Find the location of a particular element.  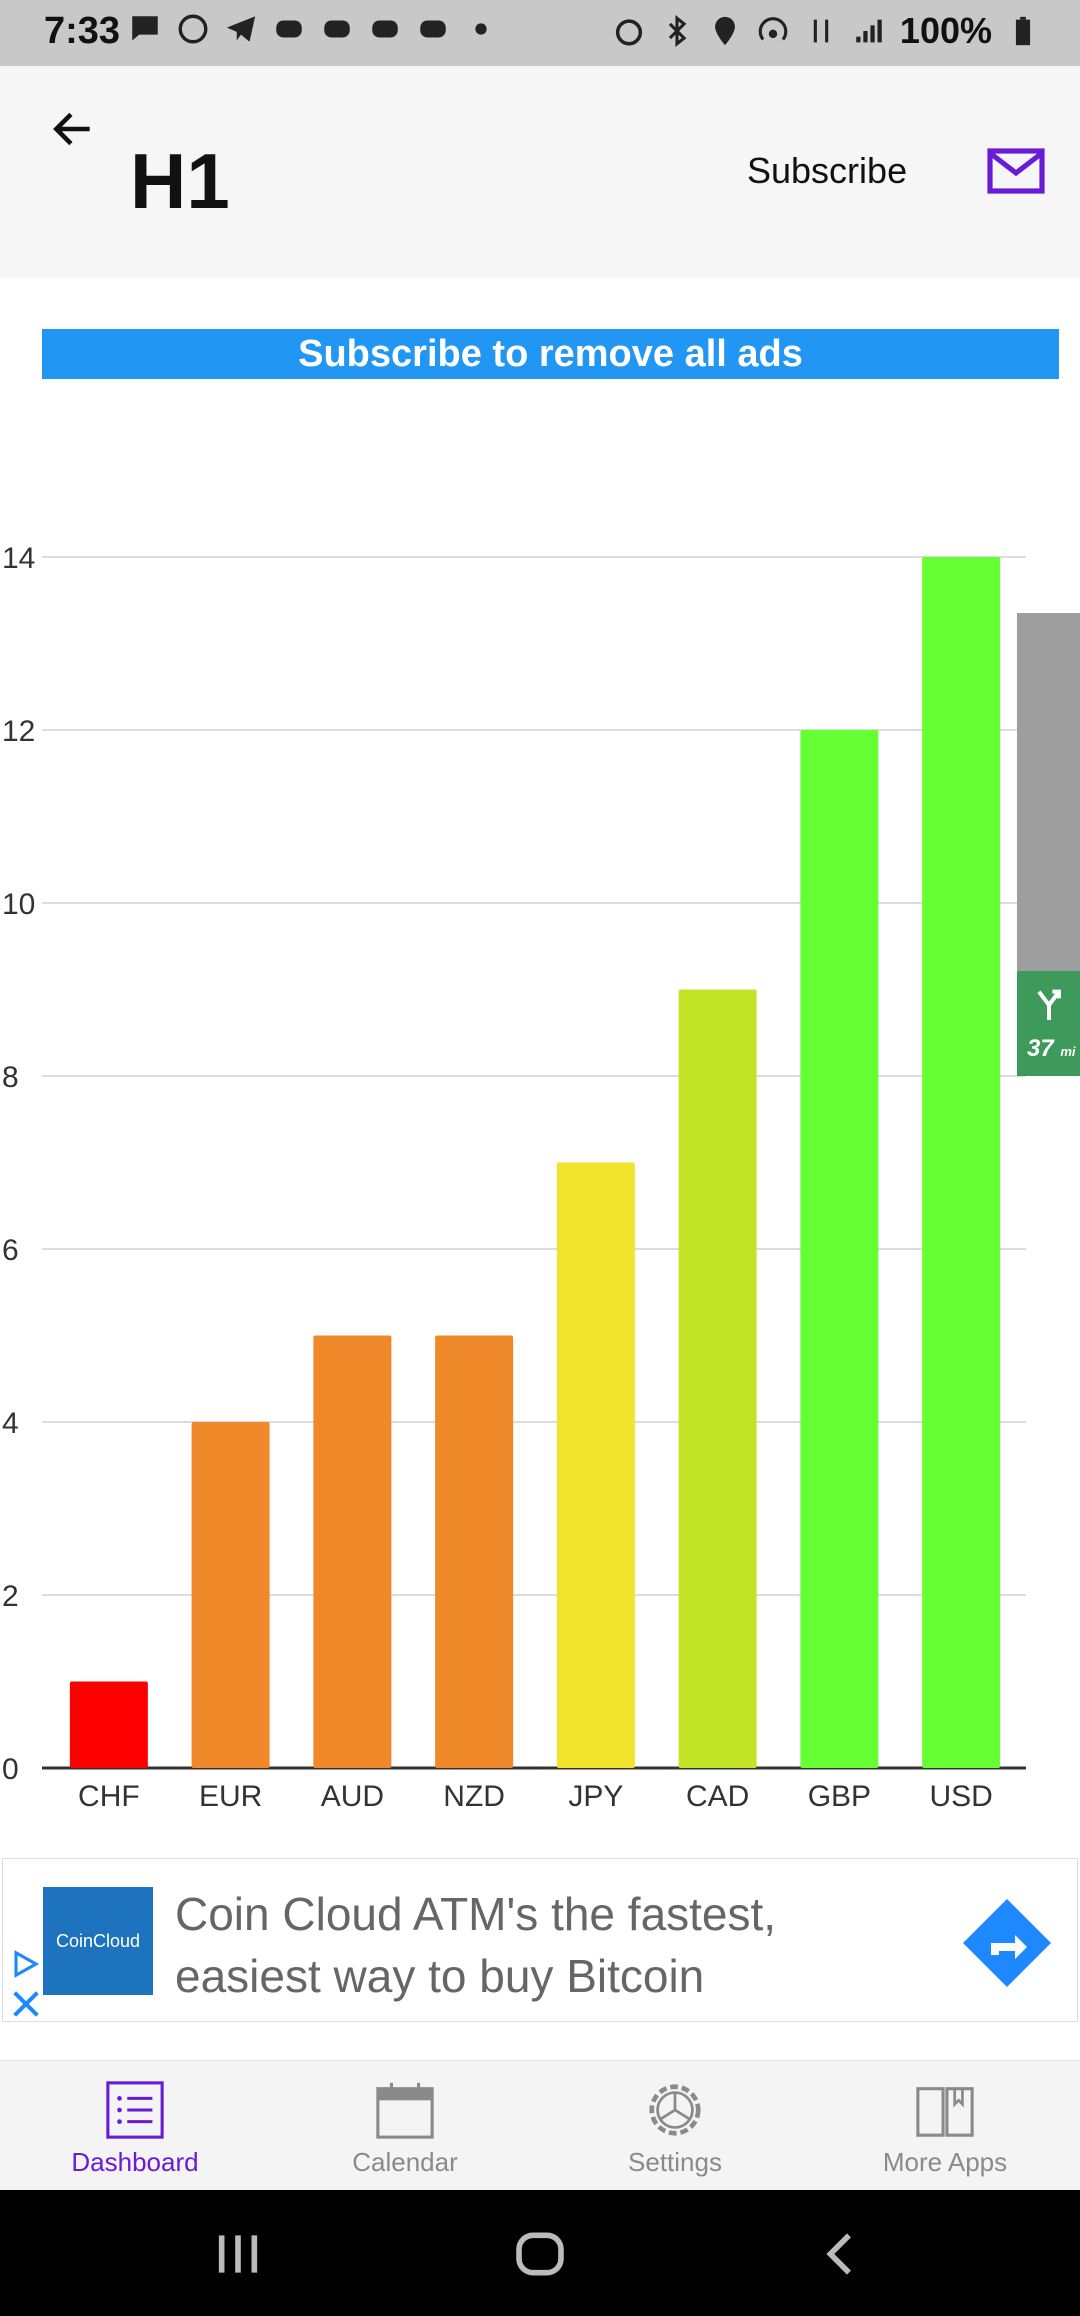

mail-icon is located at coordinates (1016, 171).